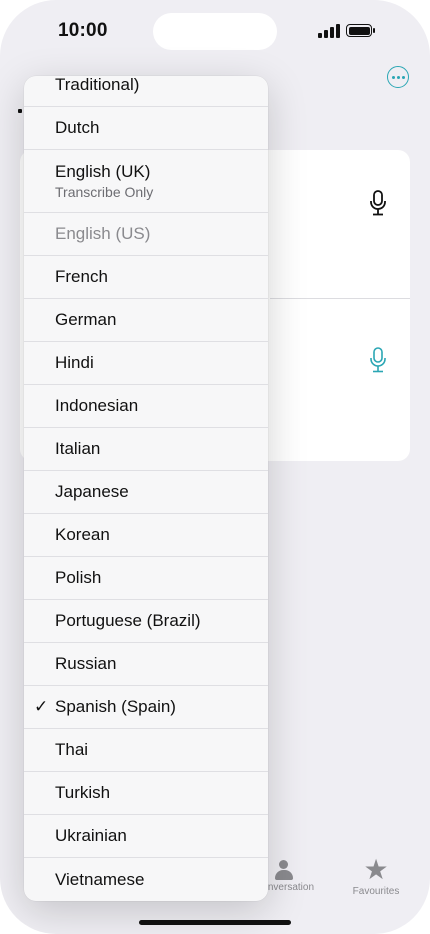  Describe the element at coordinates (81, 276) in the screenshot. I see `language-option-label: French` at that location.